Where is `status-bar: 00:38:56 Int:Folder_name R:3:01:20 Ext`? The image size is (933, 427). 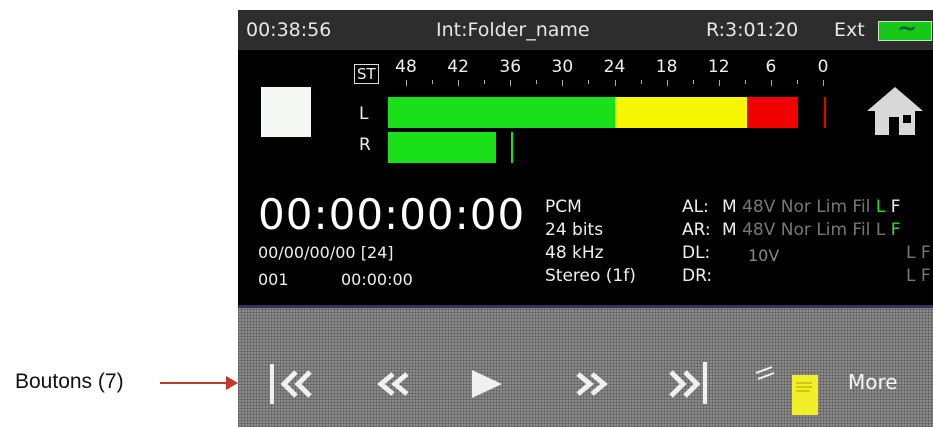
status-bar: 00:38:56 Int:Folder_name R:3:01:20 Ext is located at coordinates (585, 30).